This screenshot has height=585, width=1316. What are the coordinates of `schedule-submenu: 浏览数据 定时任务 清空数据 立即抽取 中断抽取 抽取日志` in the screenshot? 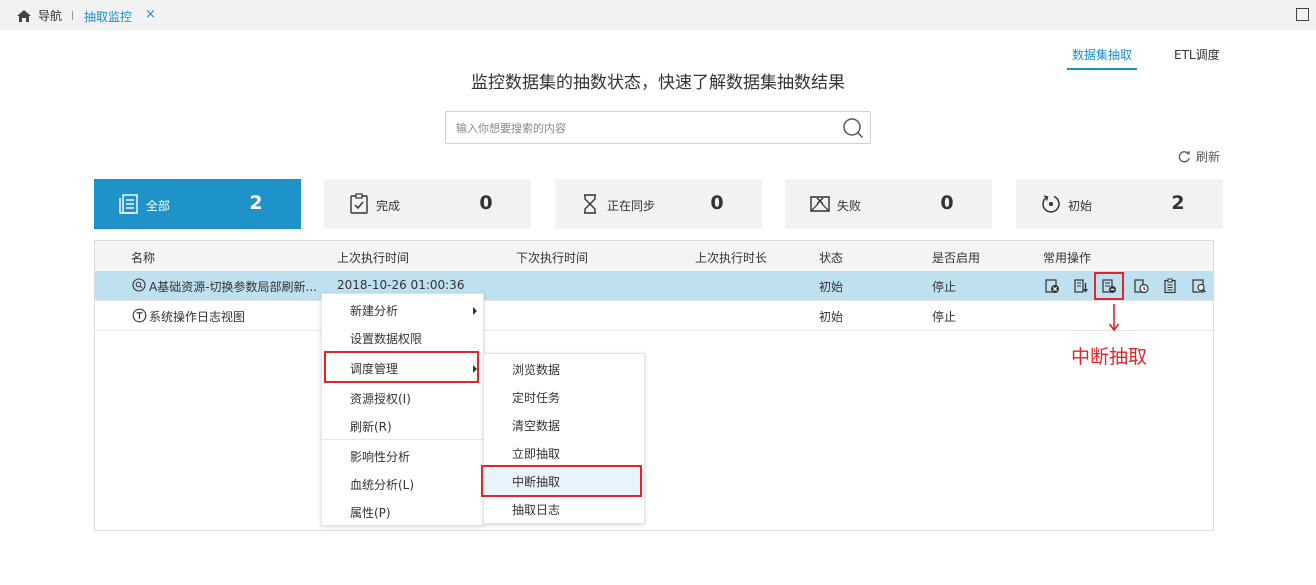 It's located at (564, 438).